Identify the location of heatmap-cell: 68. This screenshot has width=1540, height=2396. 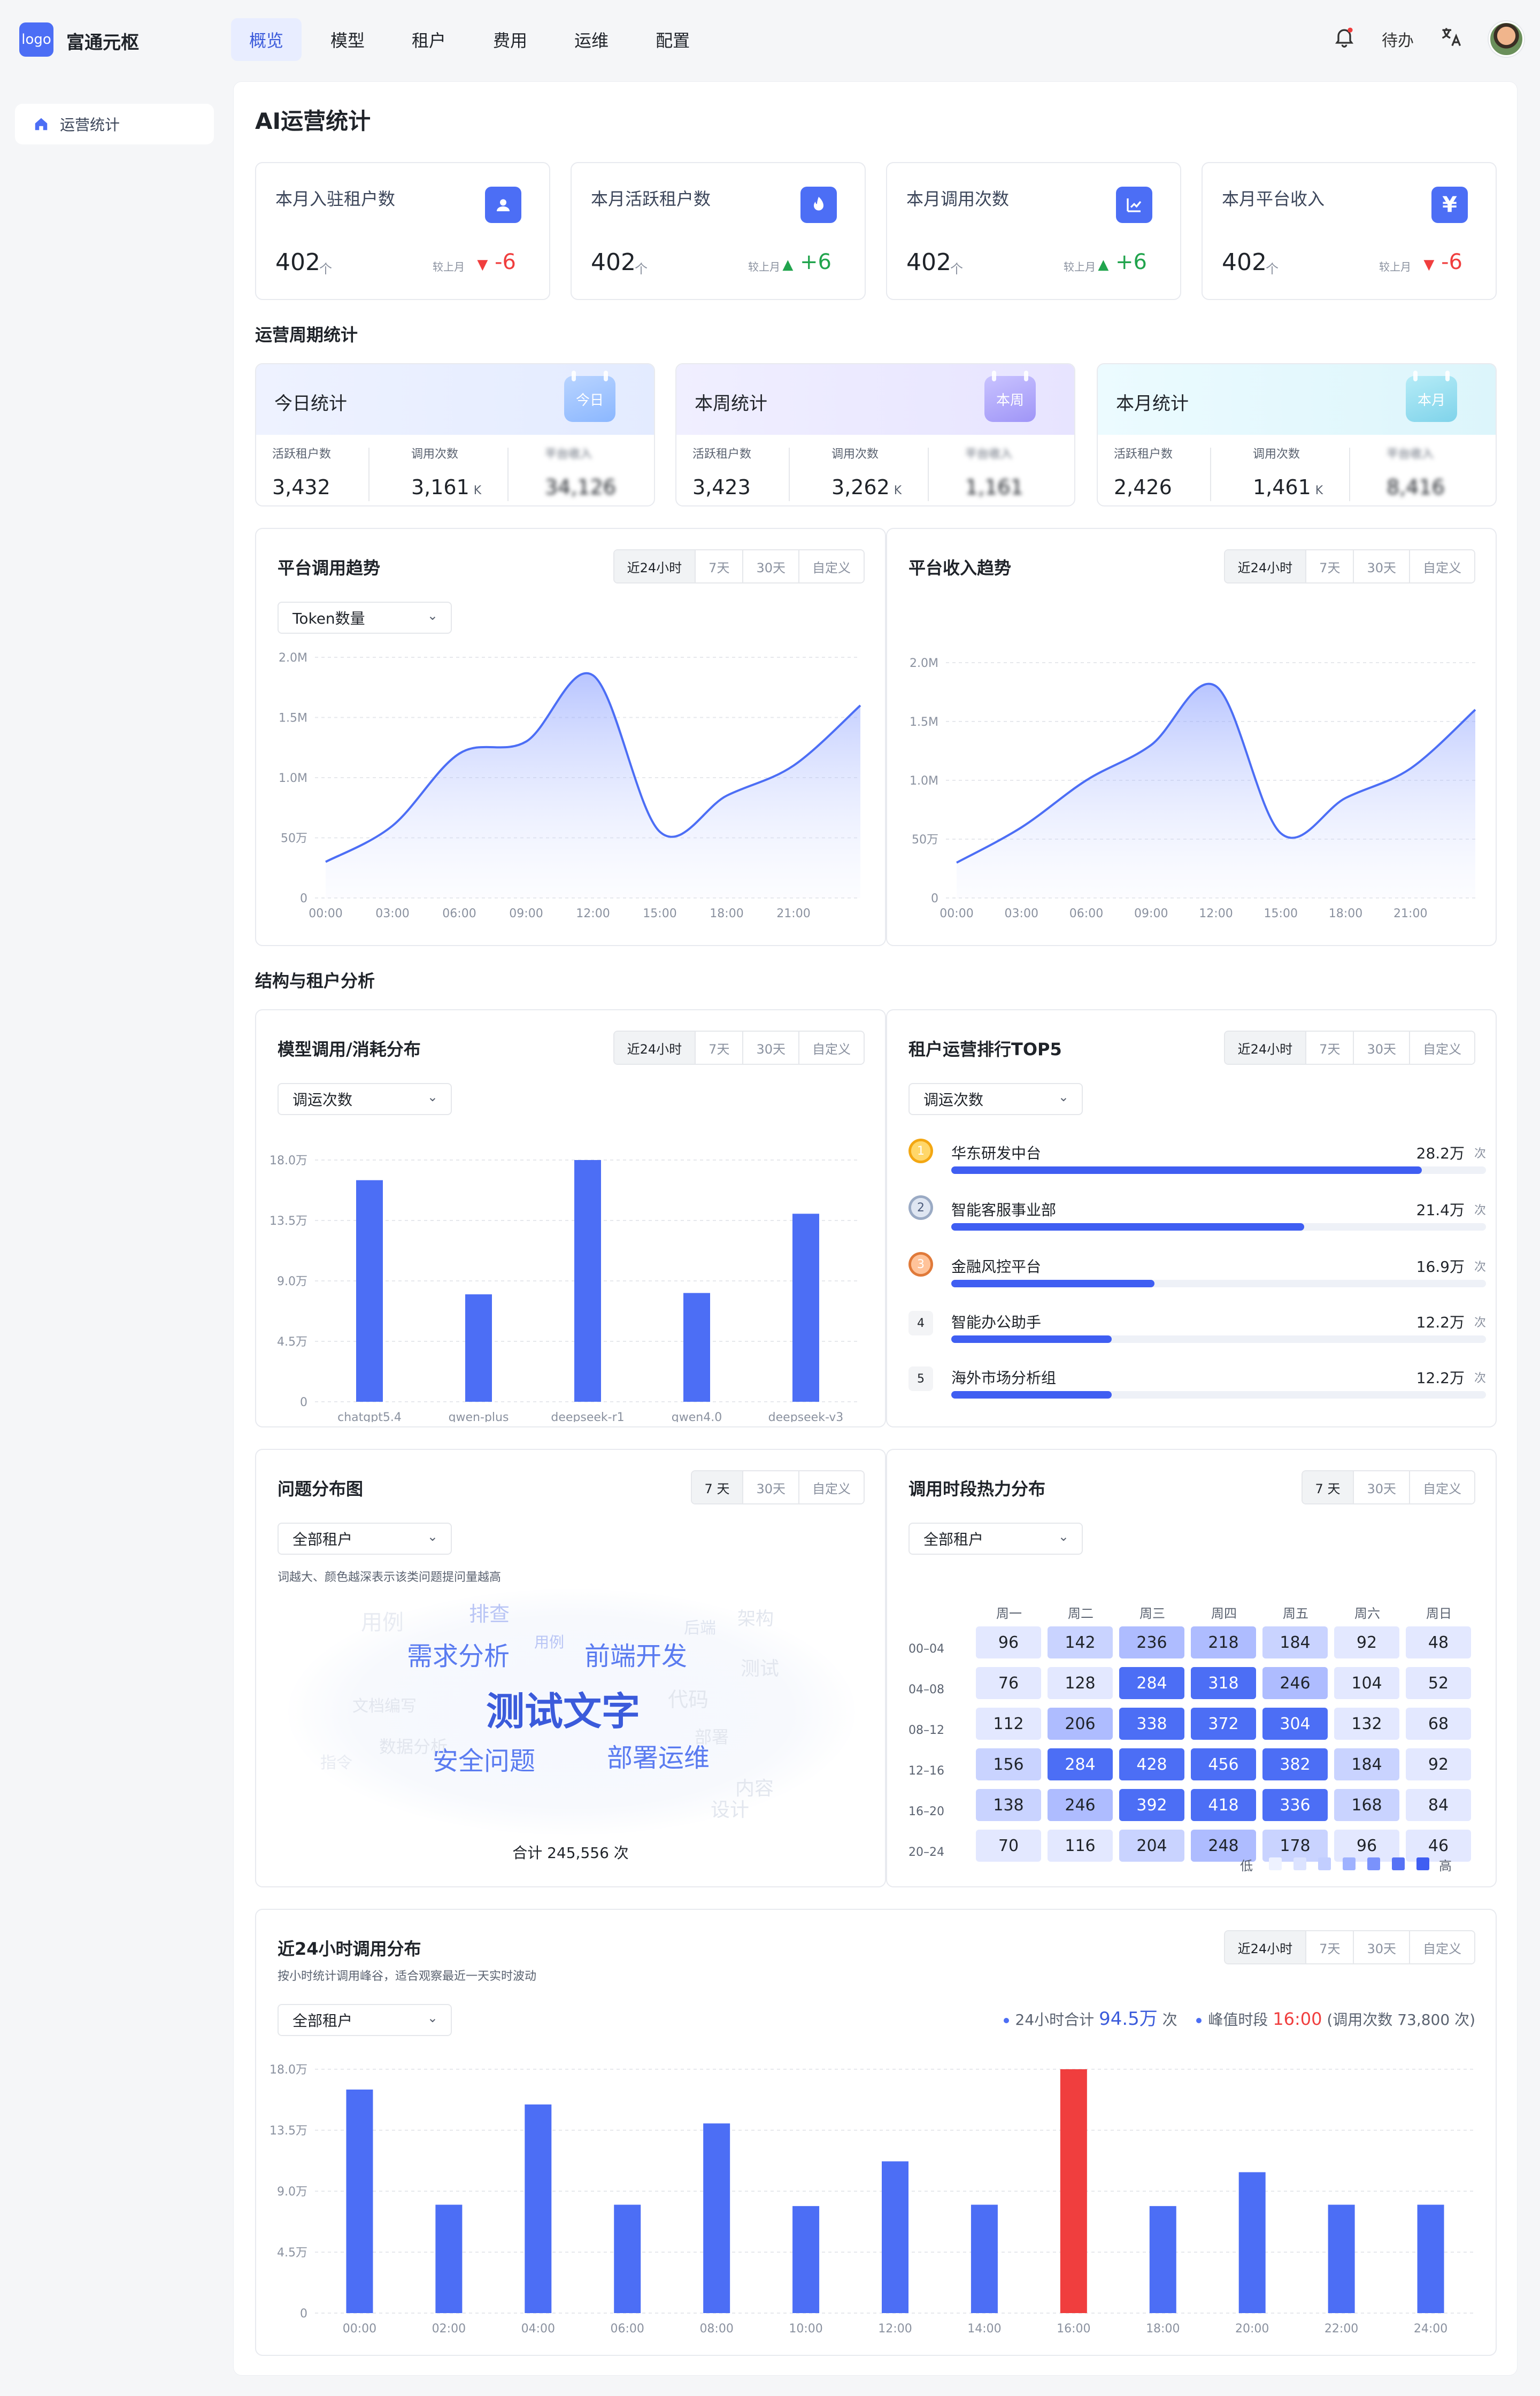
(1438, 1724).